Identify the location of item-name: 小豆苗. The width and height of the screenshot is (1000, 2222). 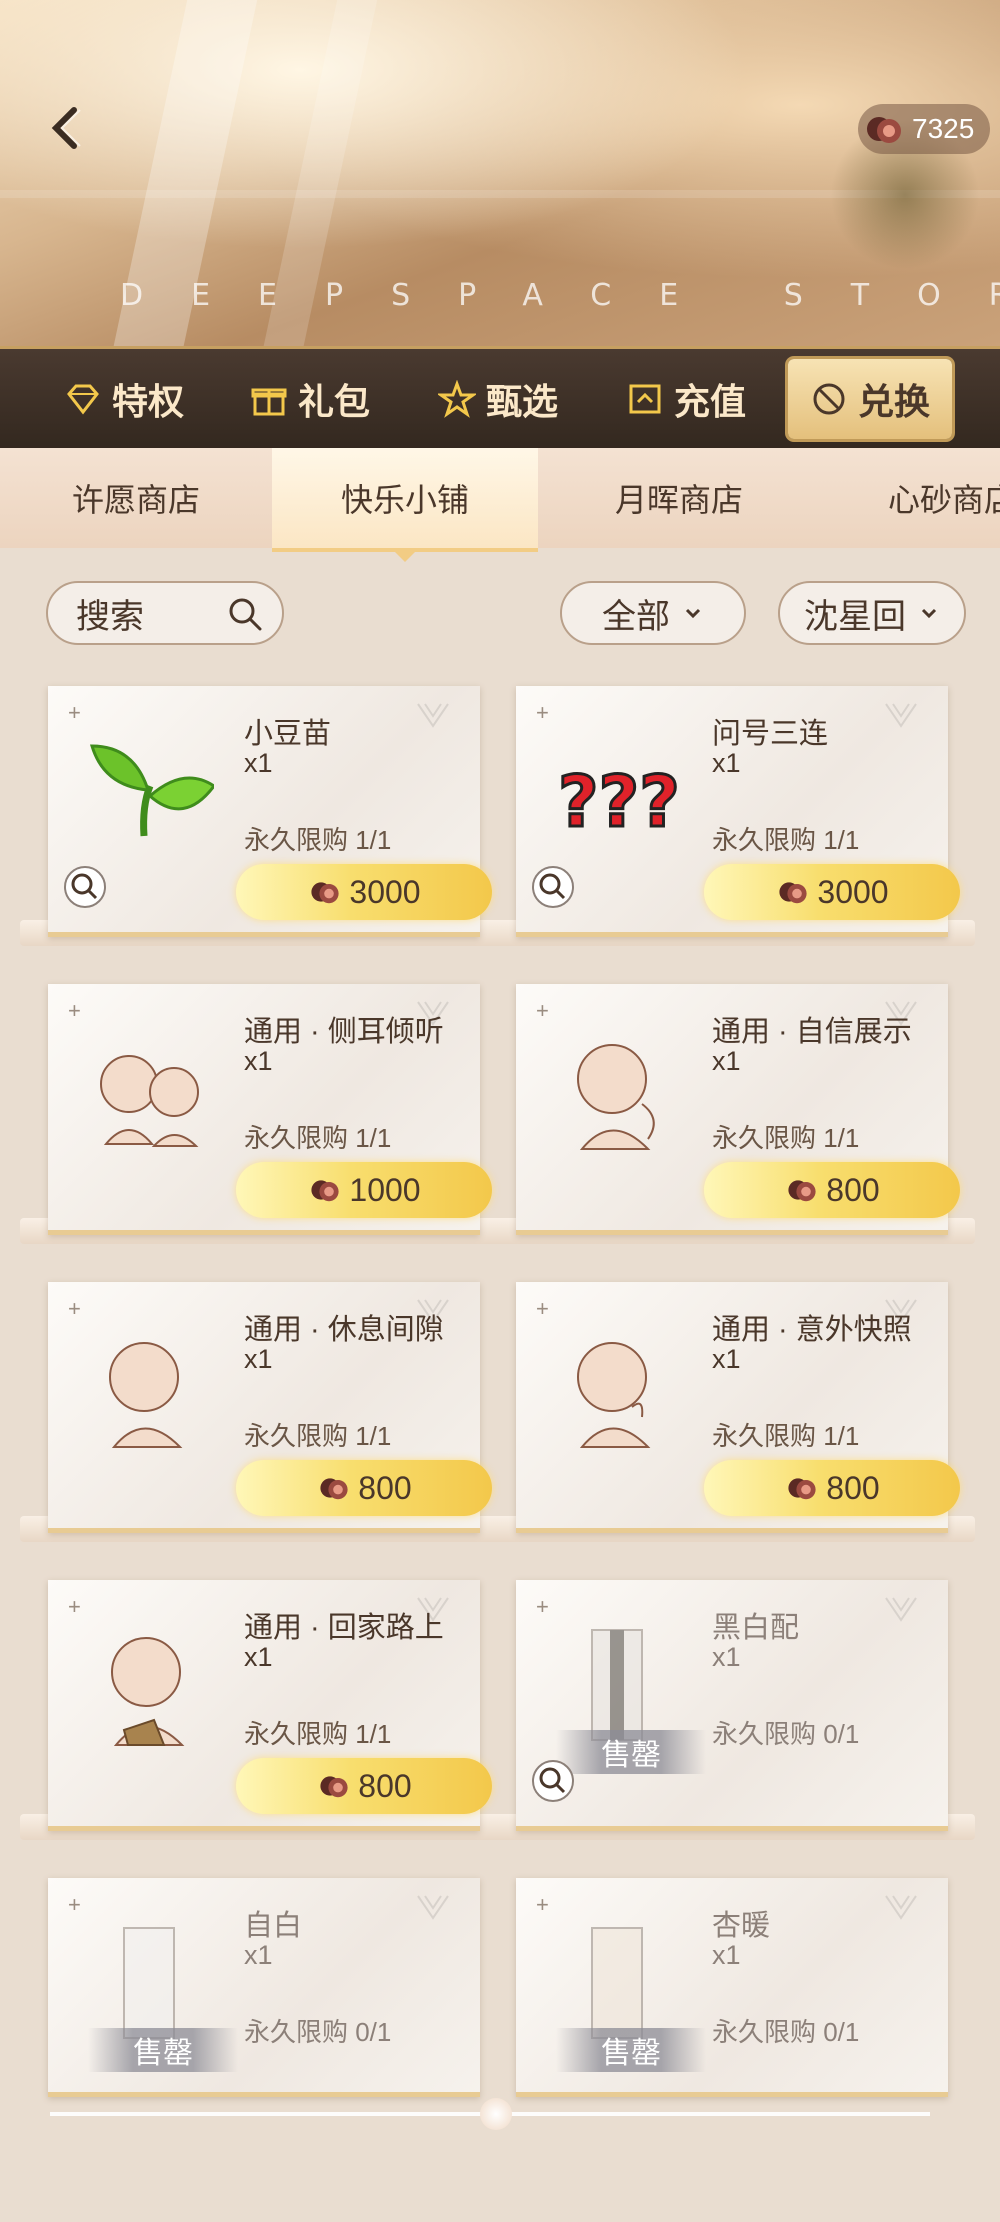
(288, 734).